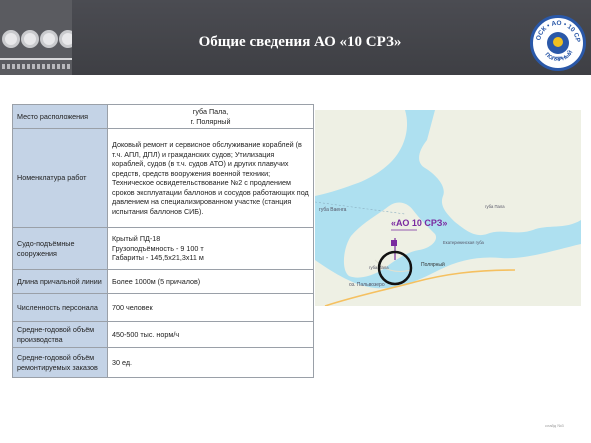 The height and width of the screenshot is (443, 591). What do you see at coordinates (60, 116) in the screenshot?
I see `row-key: Место расположения` at bounding box center [60, 116].